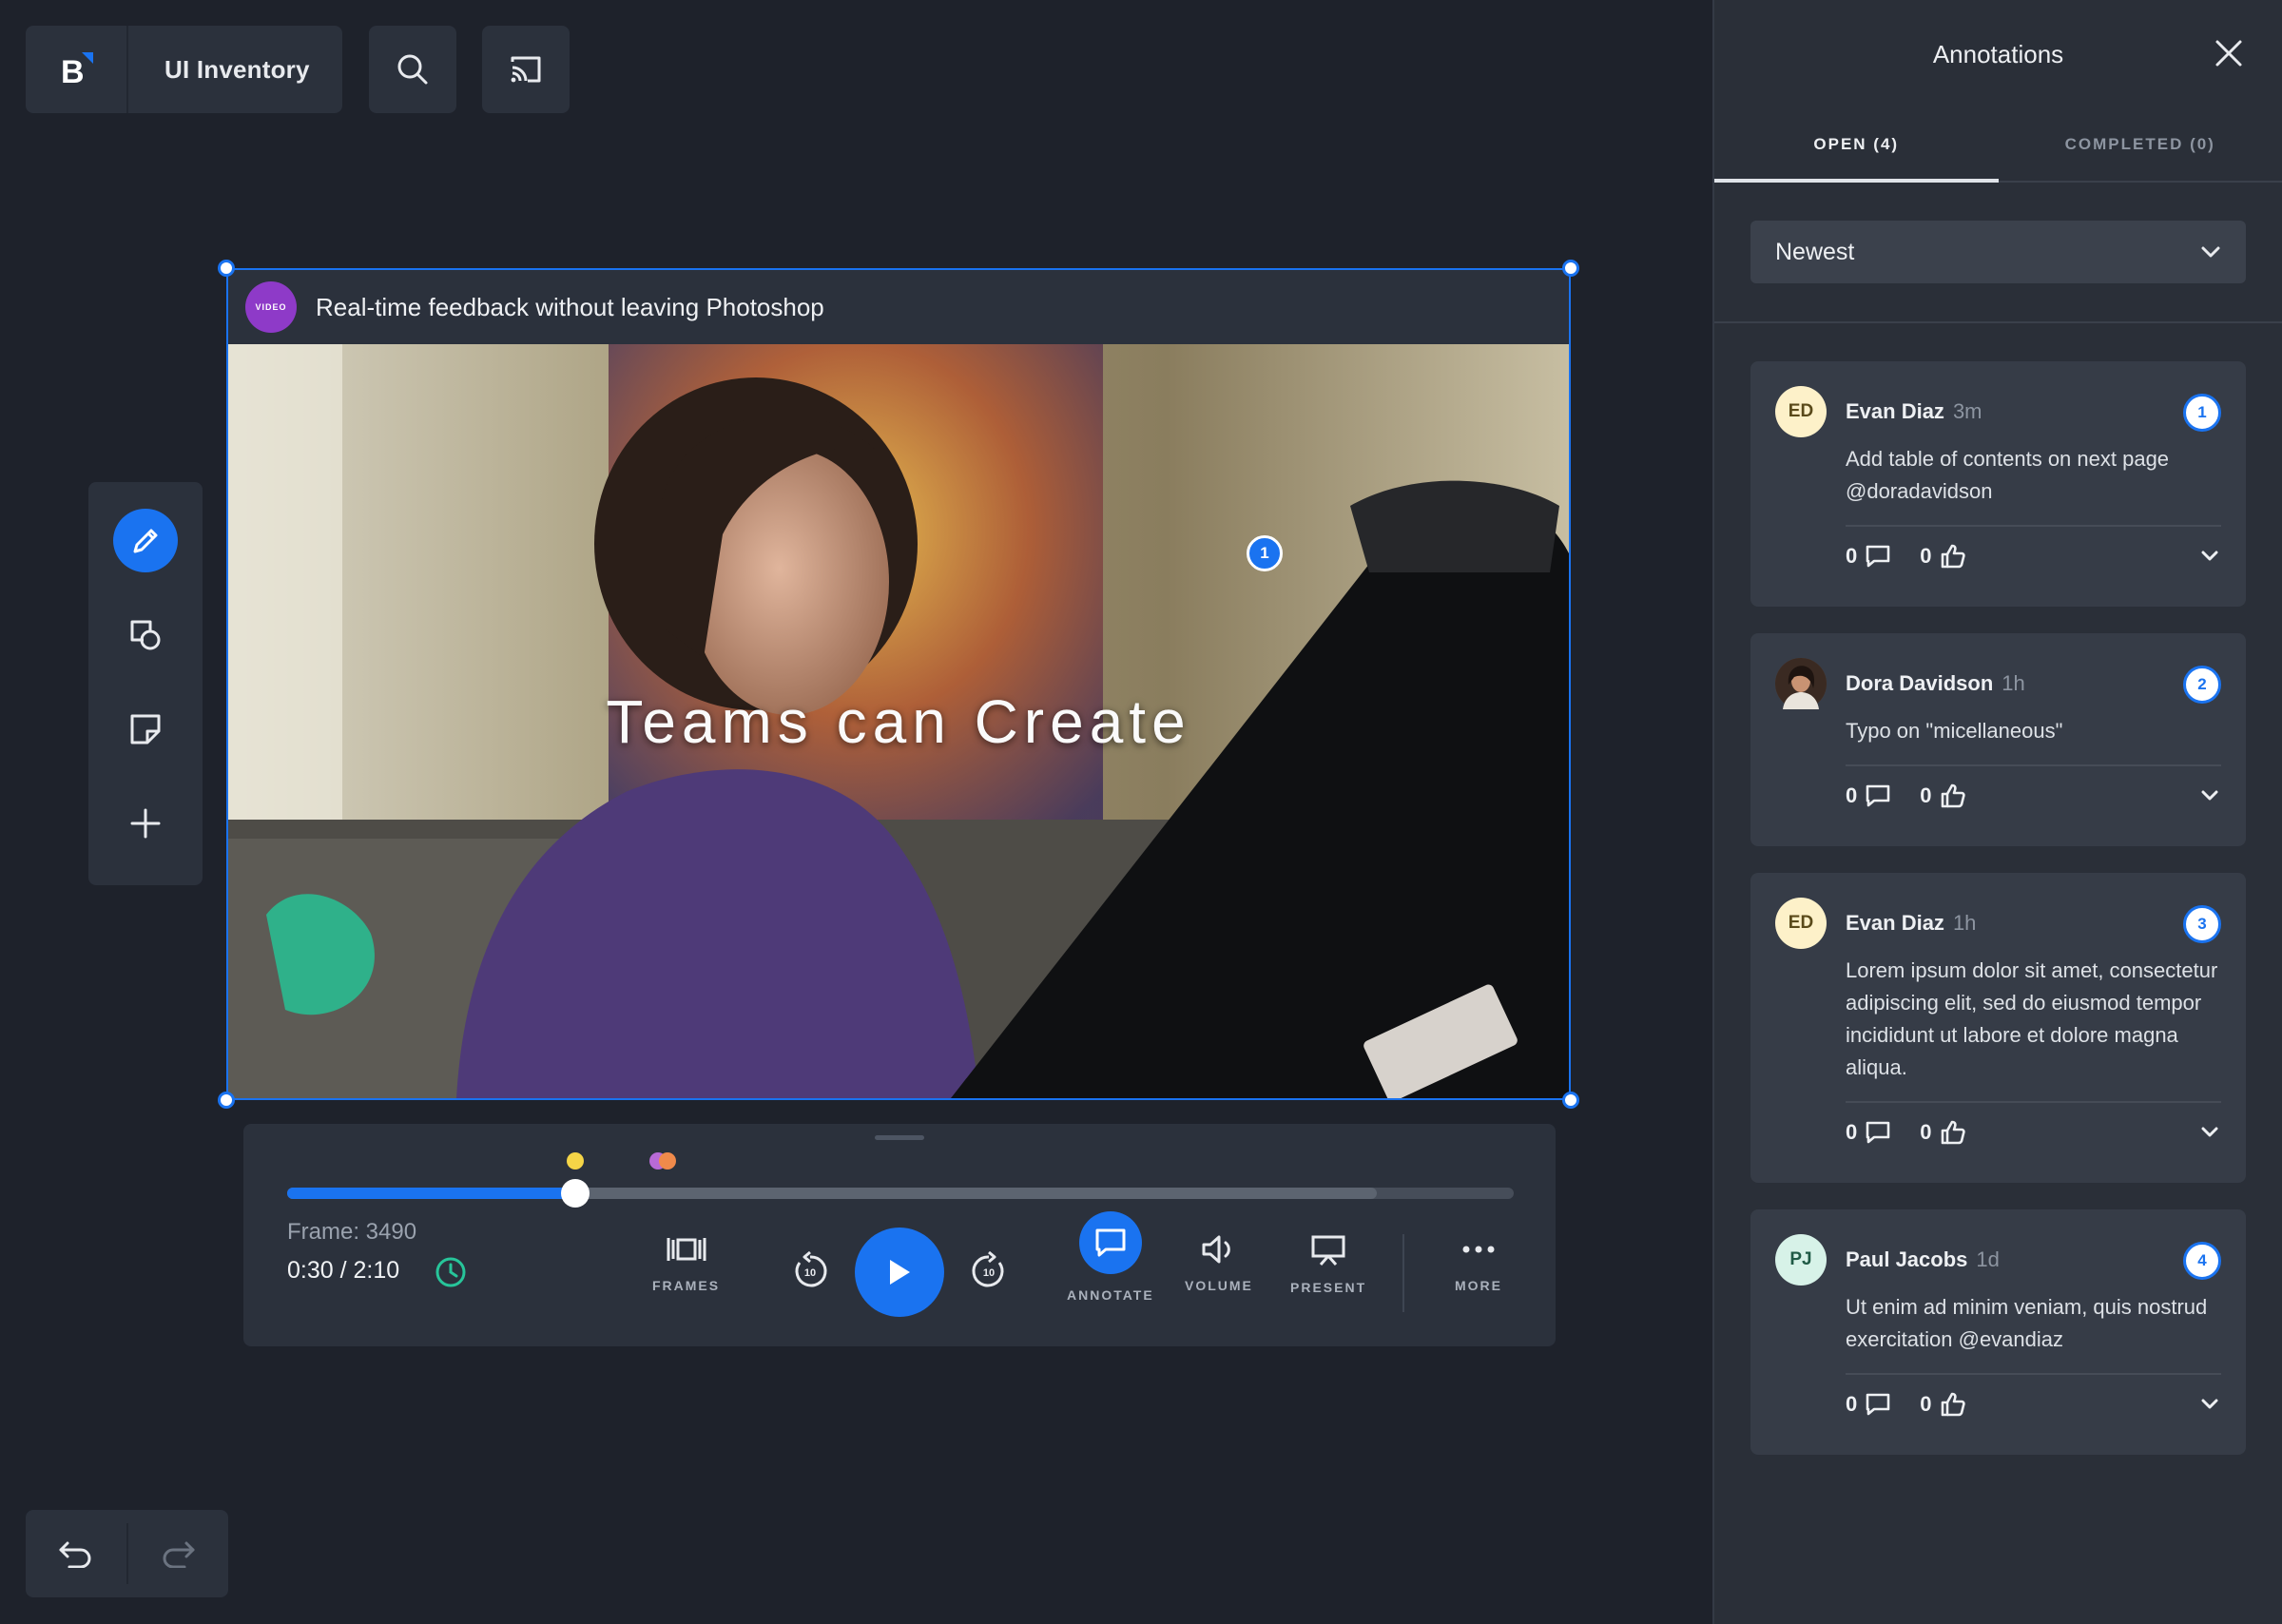 Image resolution: width=2282 pixels, height=1624 pixels. Describe the element at coordinates (1328, 1264) in the screenshot. I see `present-button: PRESENT` at that location.